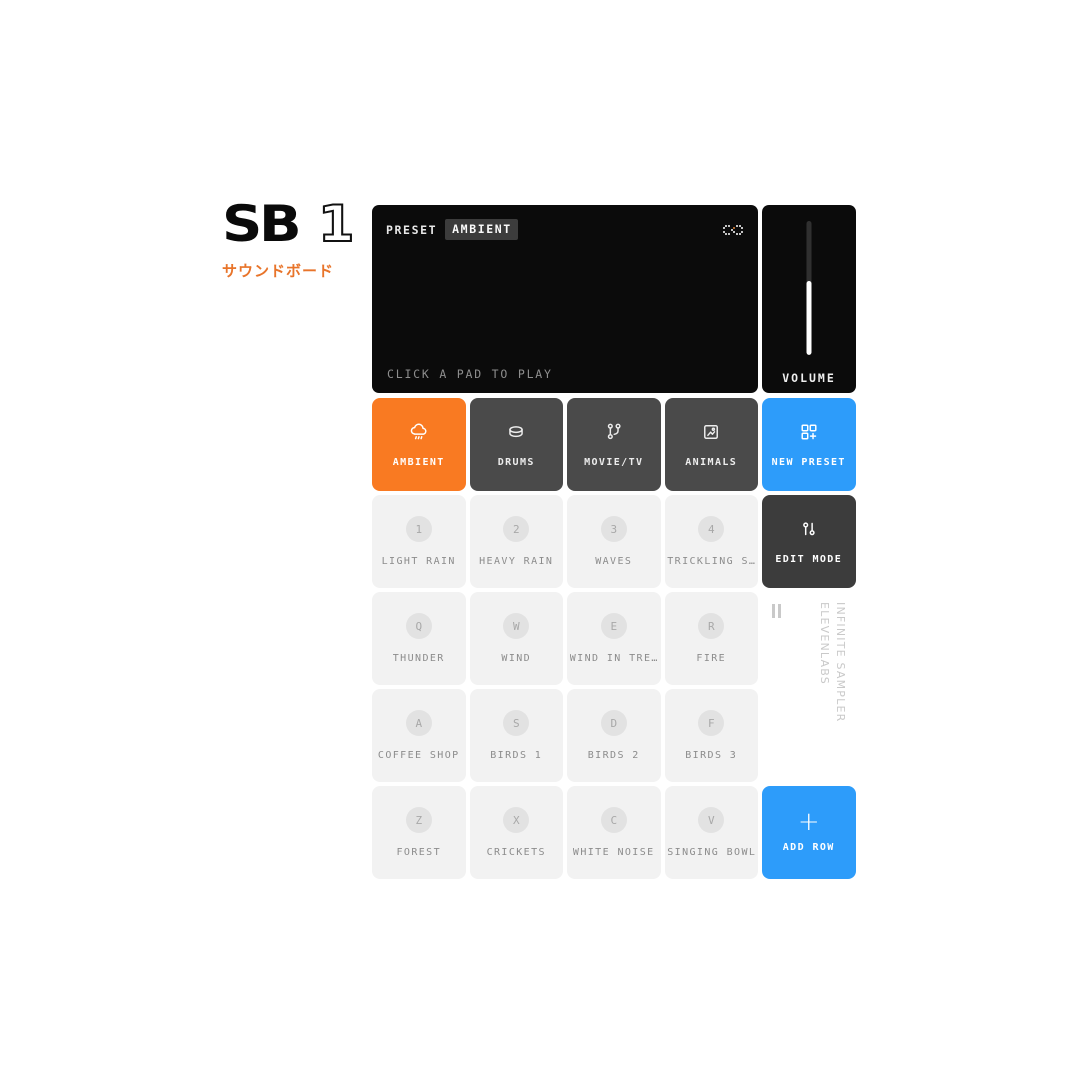 The image size is (1080, 1080). Describe the element at coordinates (516, 852) in the screenshot. I see `pad-label: CRICKETS` at that location.